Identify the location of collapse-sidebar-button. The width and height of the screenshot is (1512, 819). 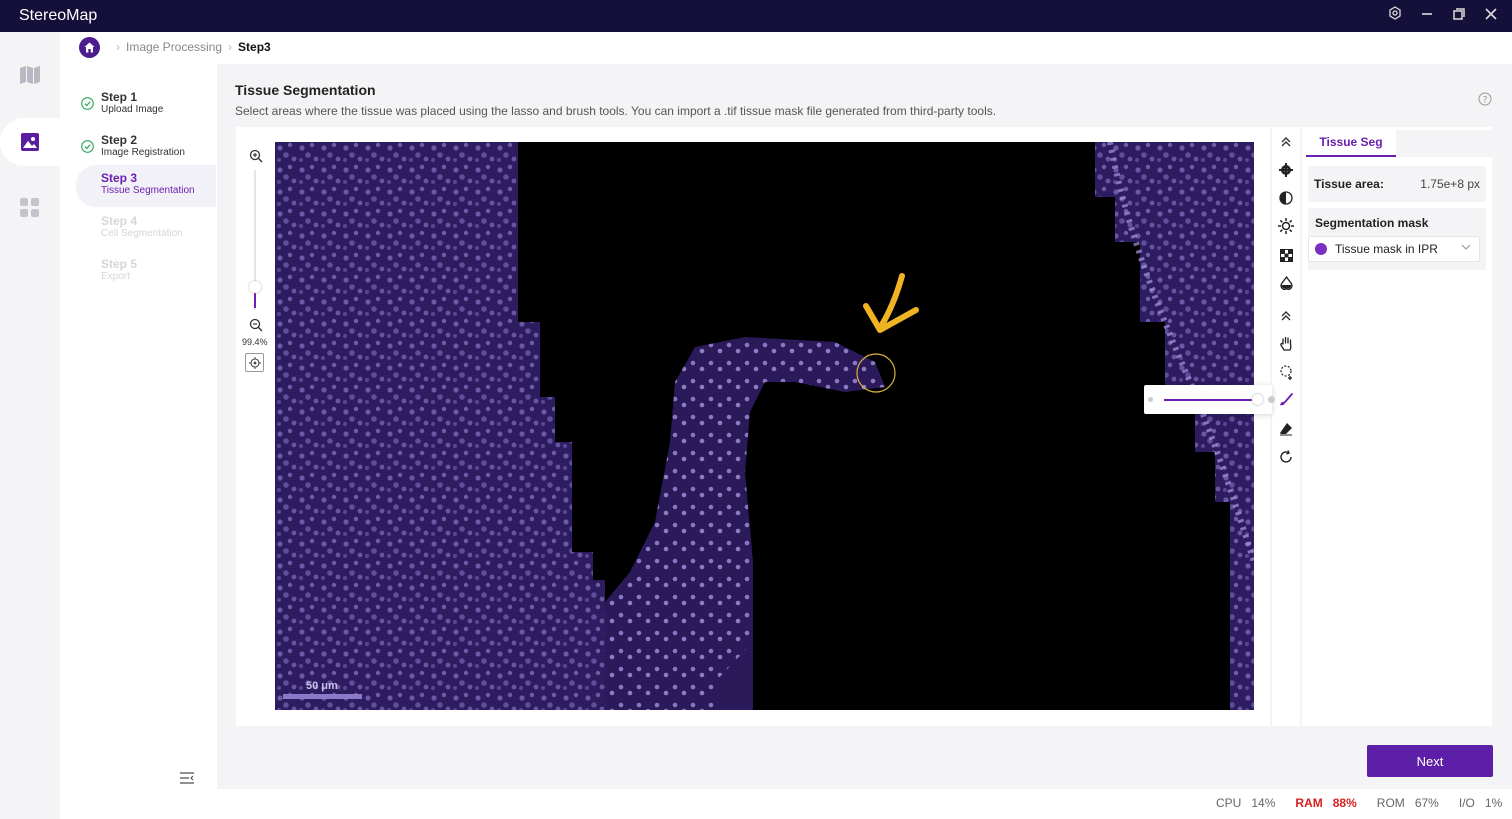
(187, 780).